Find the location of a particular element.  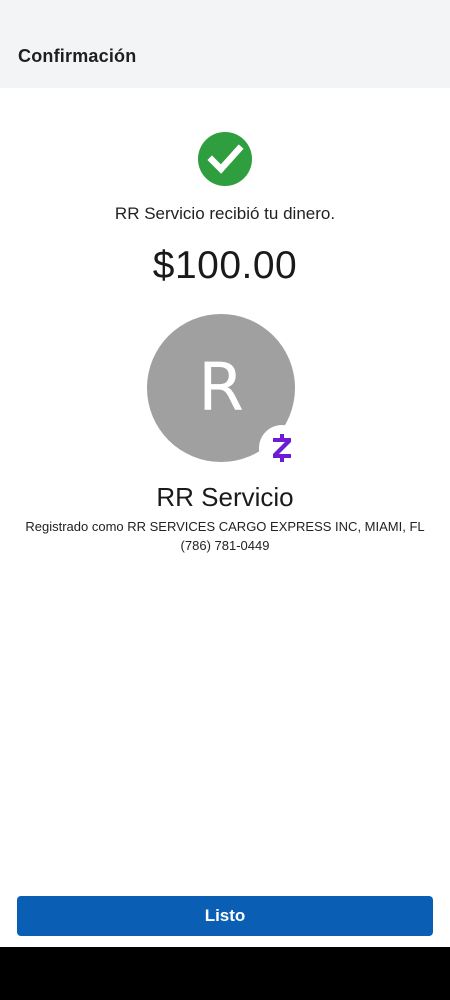

confirmation-message: RR Servicio recibió tu dinero. is located at coordinates (225, 213).